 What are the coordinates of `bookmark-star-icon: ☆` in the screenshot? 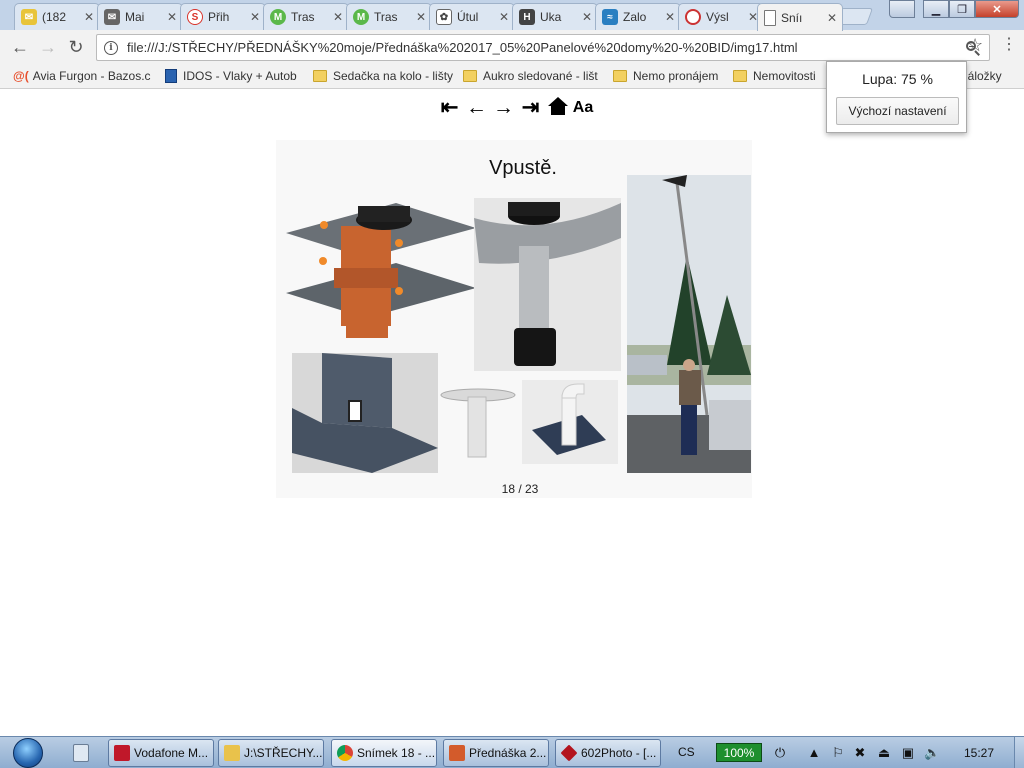 It's located at (975, 45).